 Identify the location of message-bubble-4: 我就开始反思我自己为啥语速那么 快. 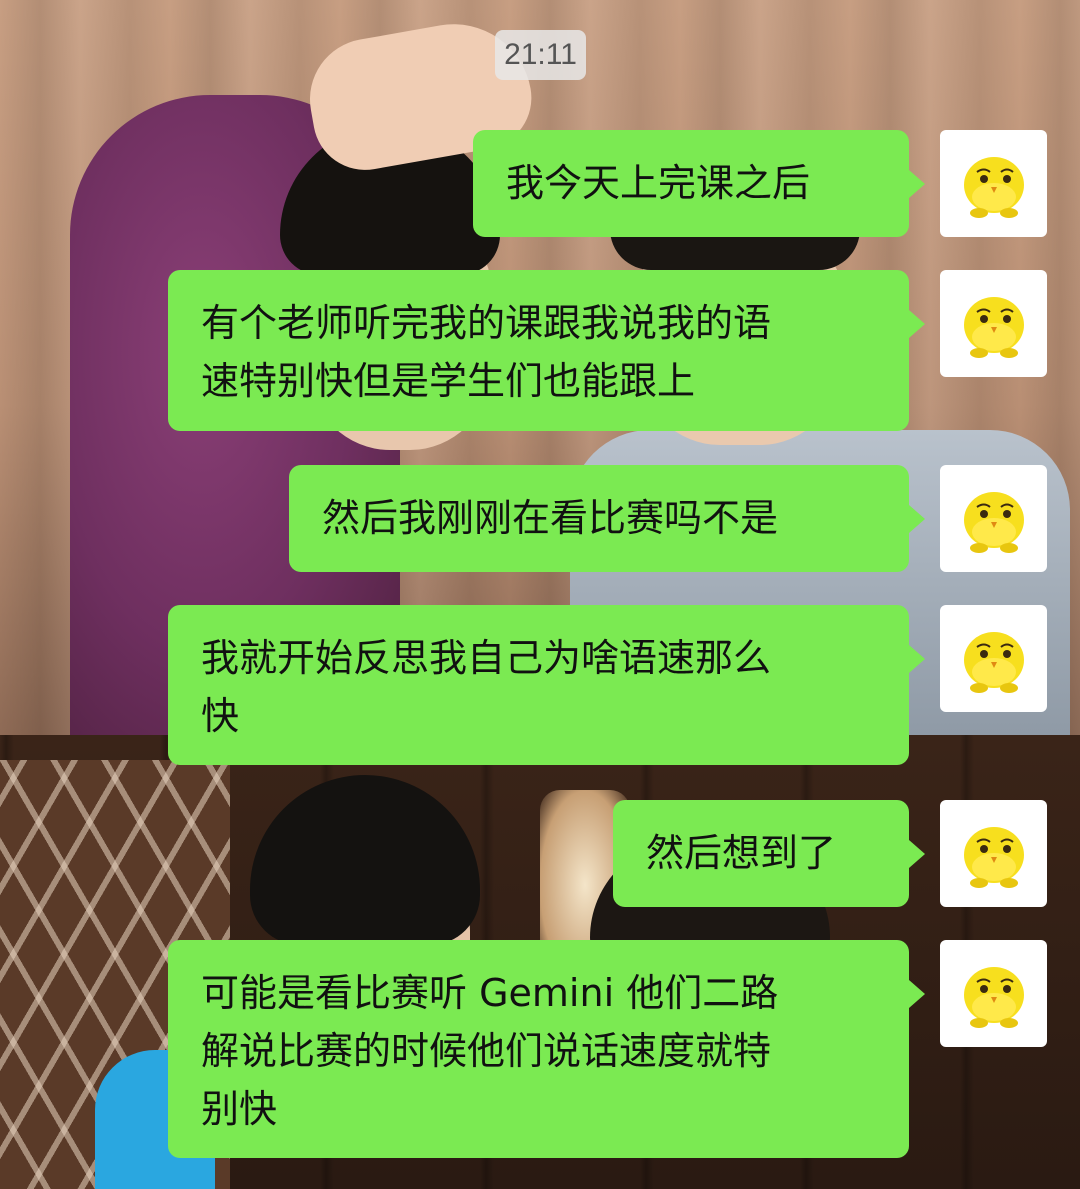
(546, 685).